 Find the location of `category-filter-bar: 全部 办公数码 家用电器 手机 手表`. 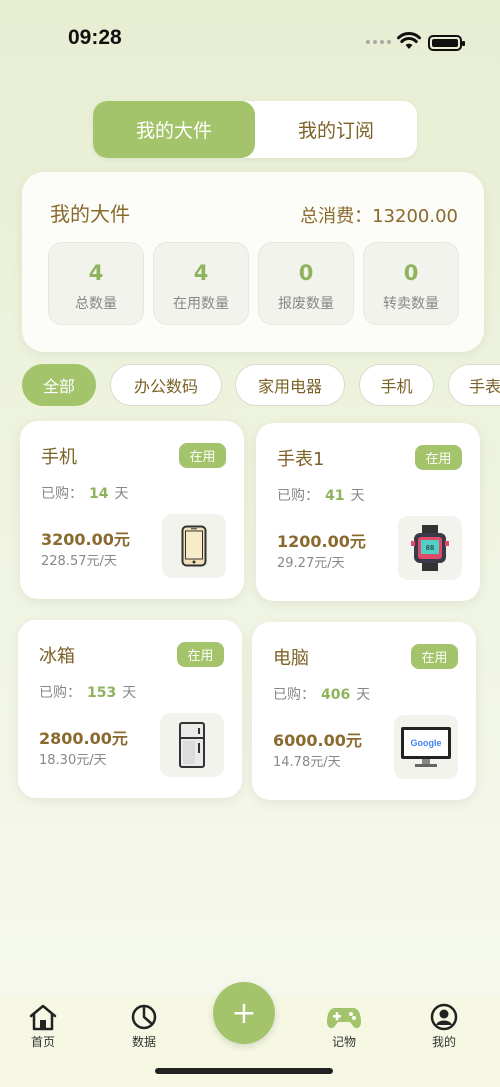

category-filter-bar: 全部 办公数码 家用电器 手机 手表 is located at coordinates (250, 387).